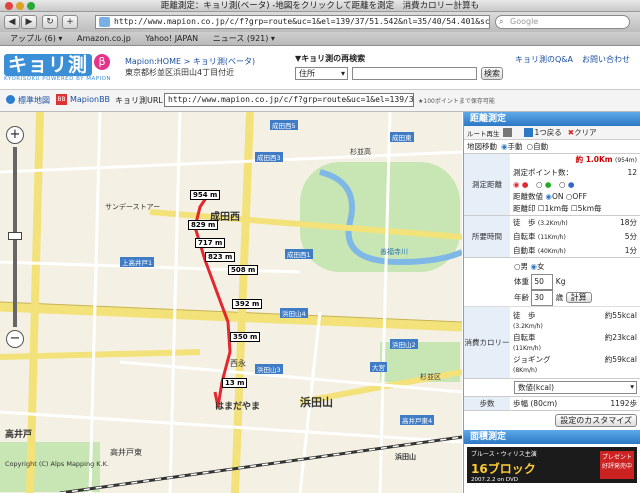 The image size is (640, 493). What do you see at coordinates (414, 73) in the screenshot?
I see `address-search-input` at bounding box center [414, 73].